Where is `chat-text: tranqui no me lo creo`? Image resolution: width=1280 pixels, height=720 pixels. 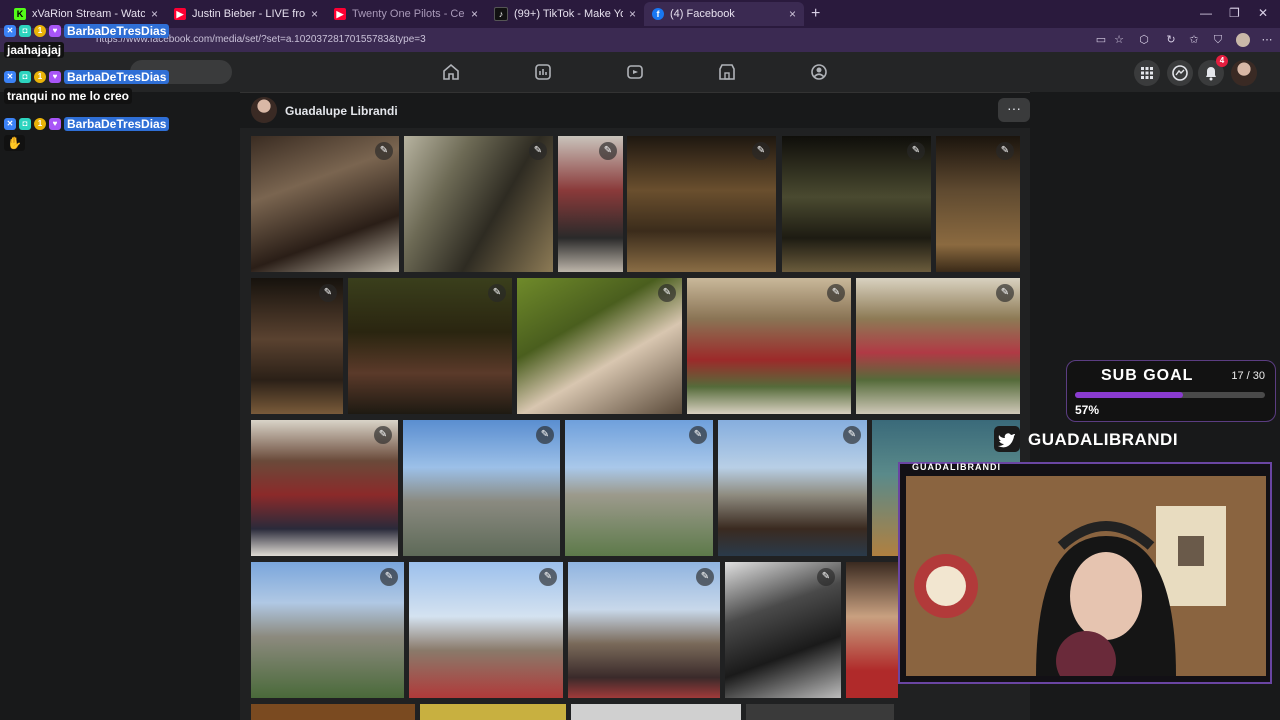 chat-text: tranqui no me lo creo is located at coordinates (68, 96).